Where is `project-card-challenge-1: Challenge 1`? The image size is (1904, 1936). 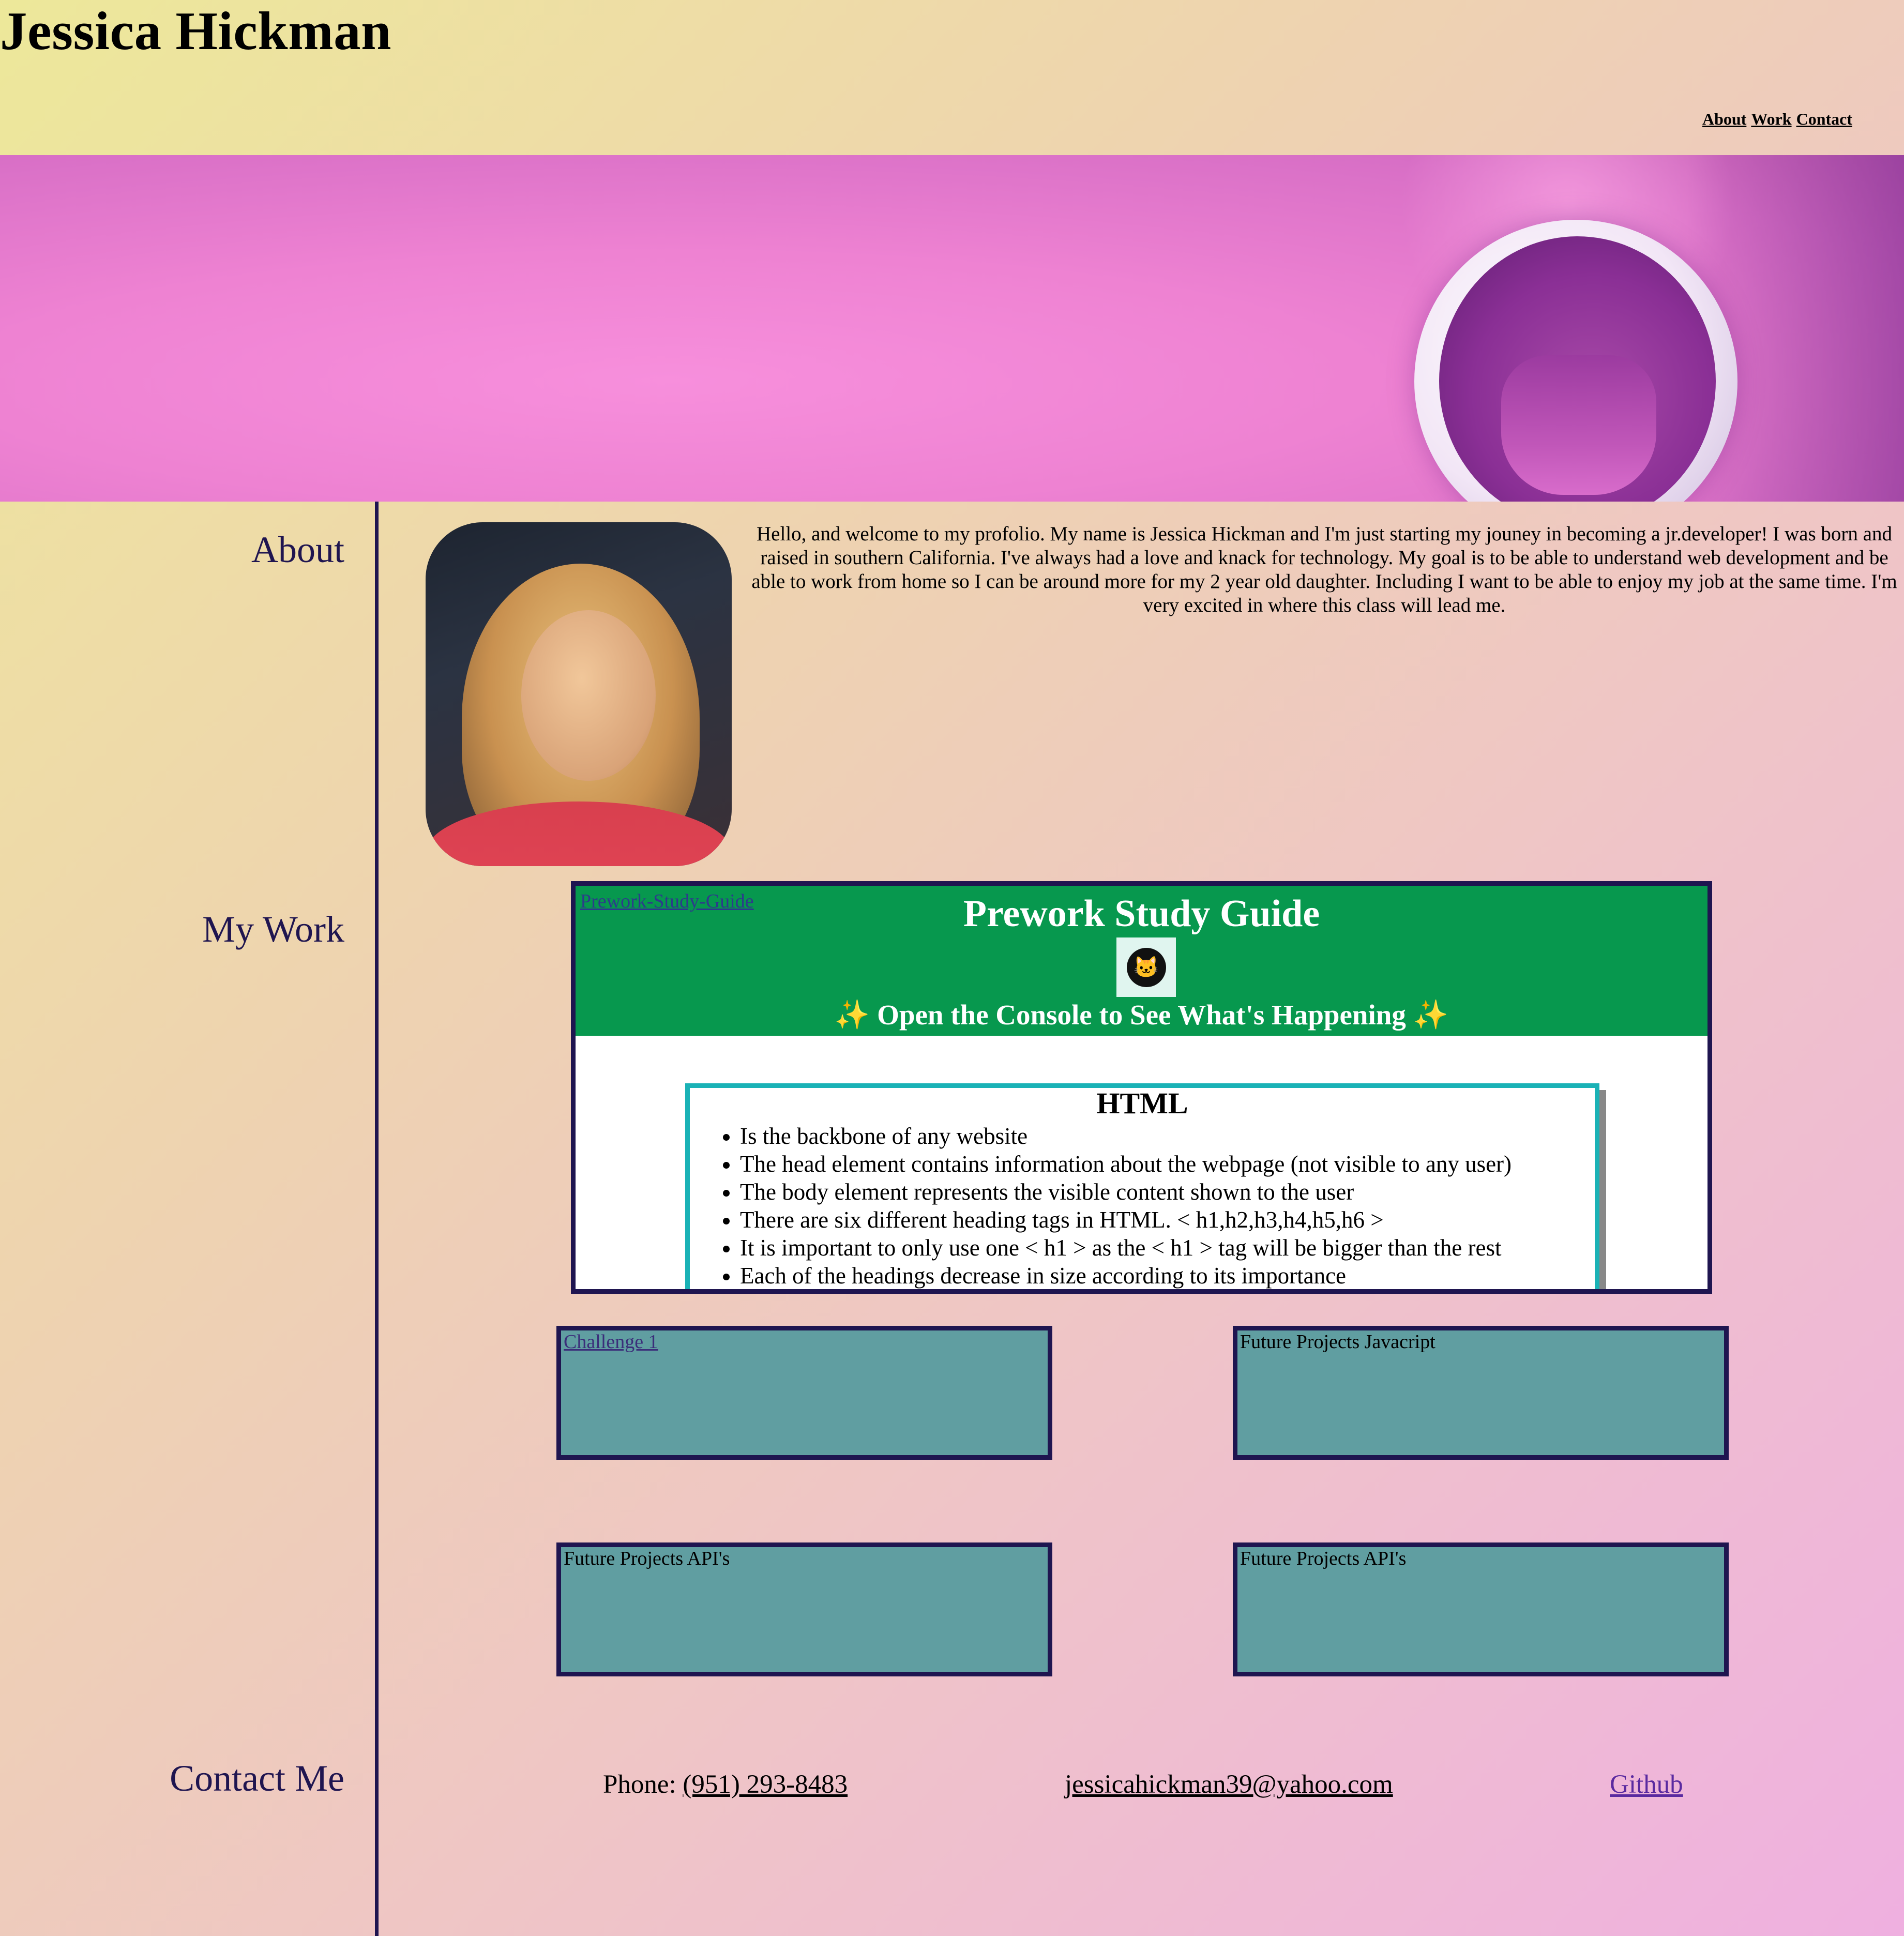
project-card-challenge-1: Challenge 1 is located at coordinates (804, 1393).